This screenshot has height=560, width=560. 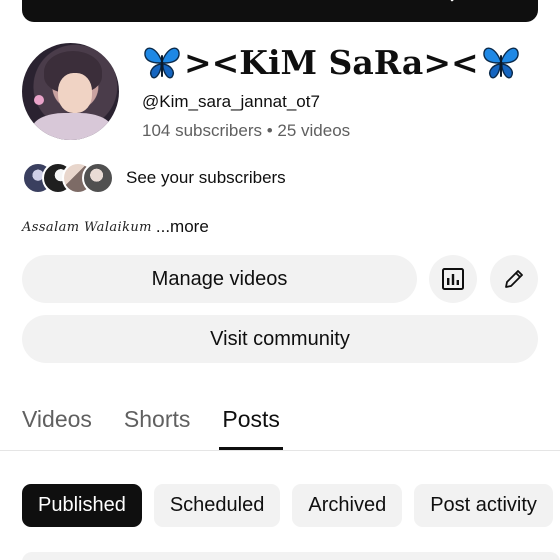 I want to click on channel-tabs: Videos Shorts Posts, so click(x=167, y=425).